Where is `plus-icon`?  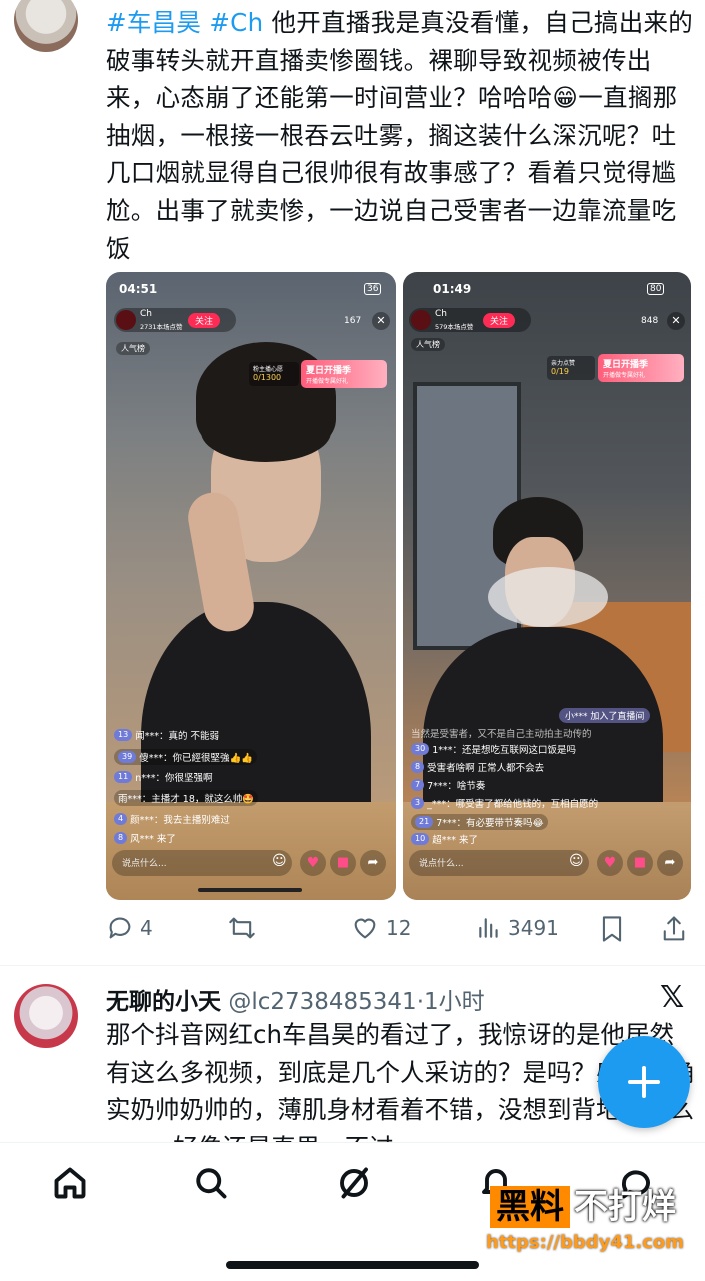 plus-icon is located at coordinates (644, 1082).